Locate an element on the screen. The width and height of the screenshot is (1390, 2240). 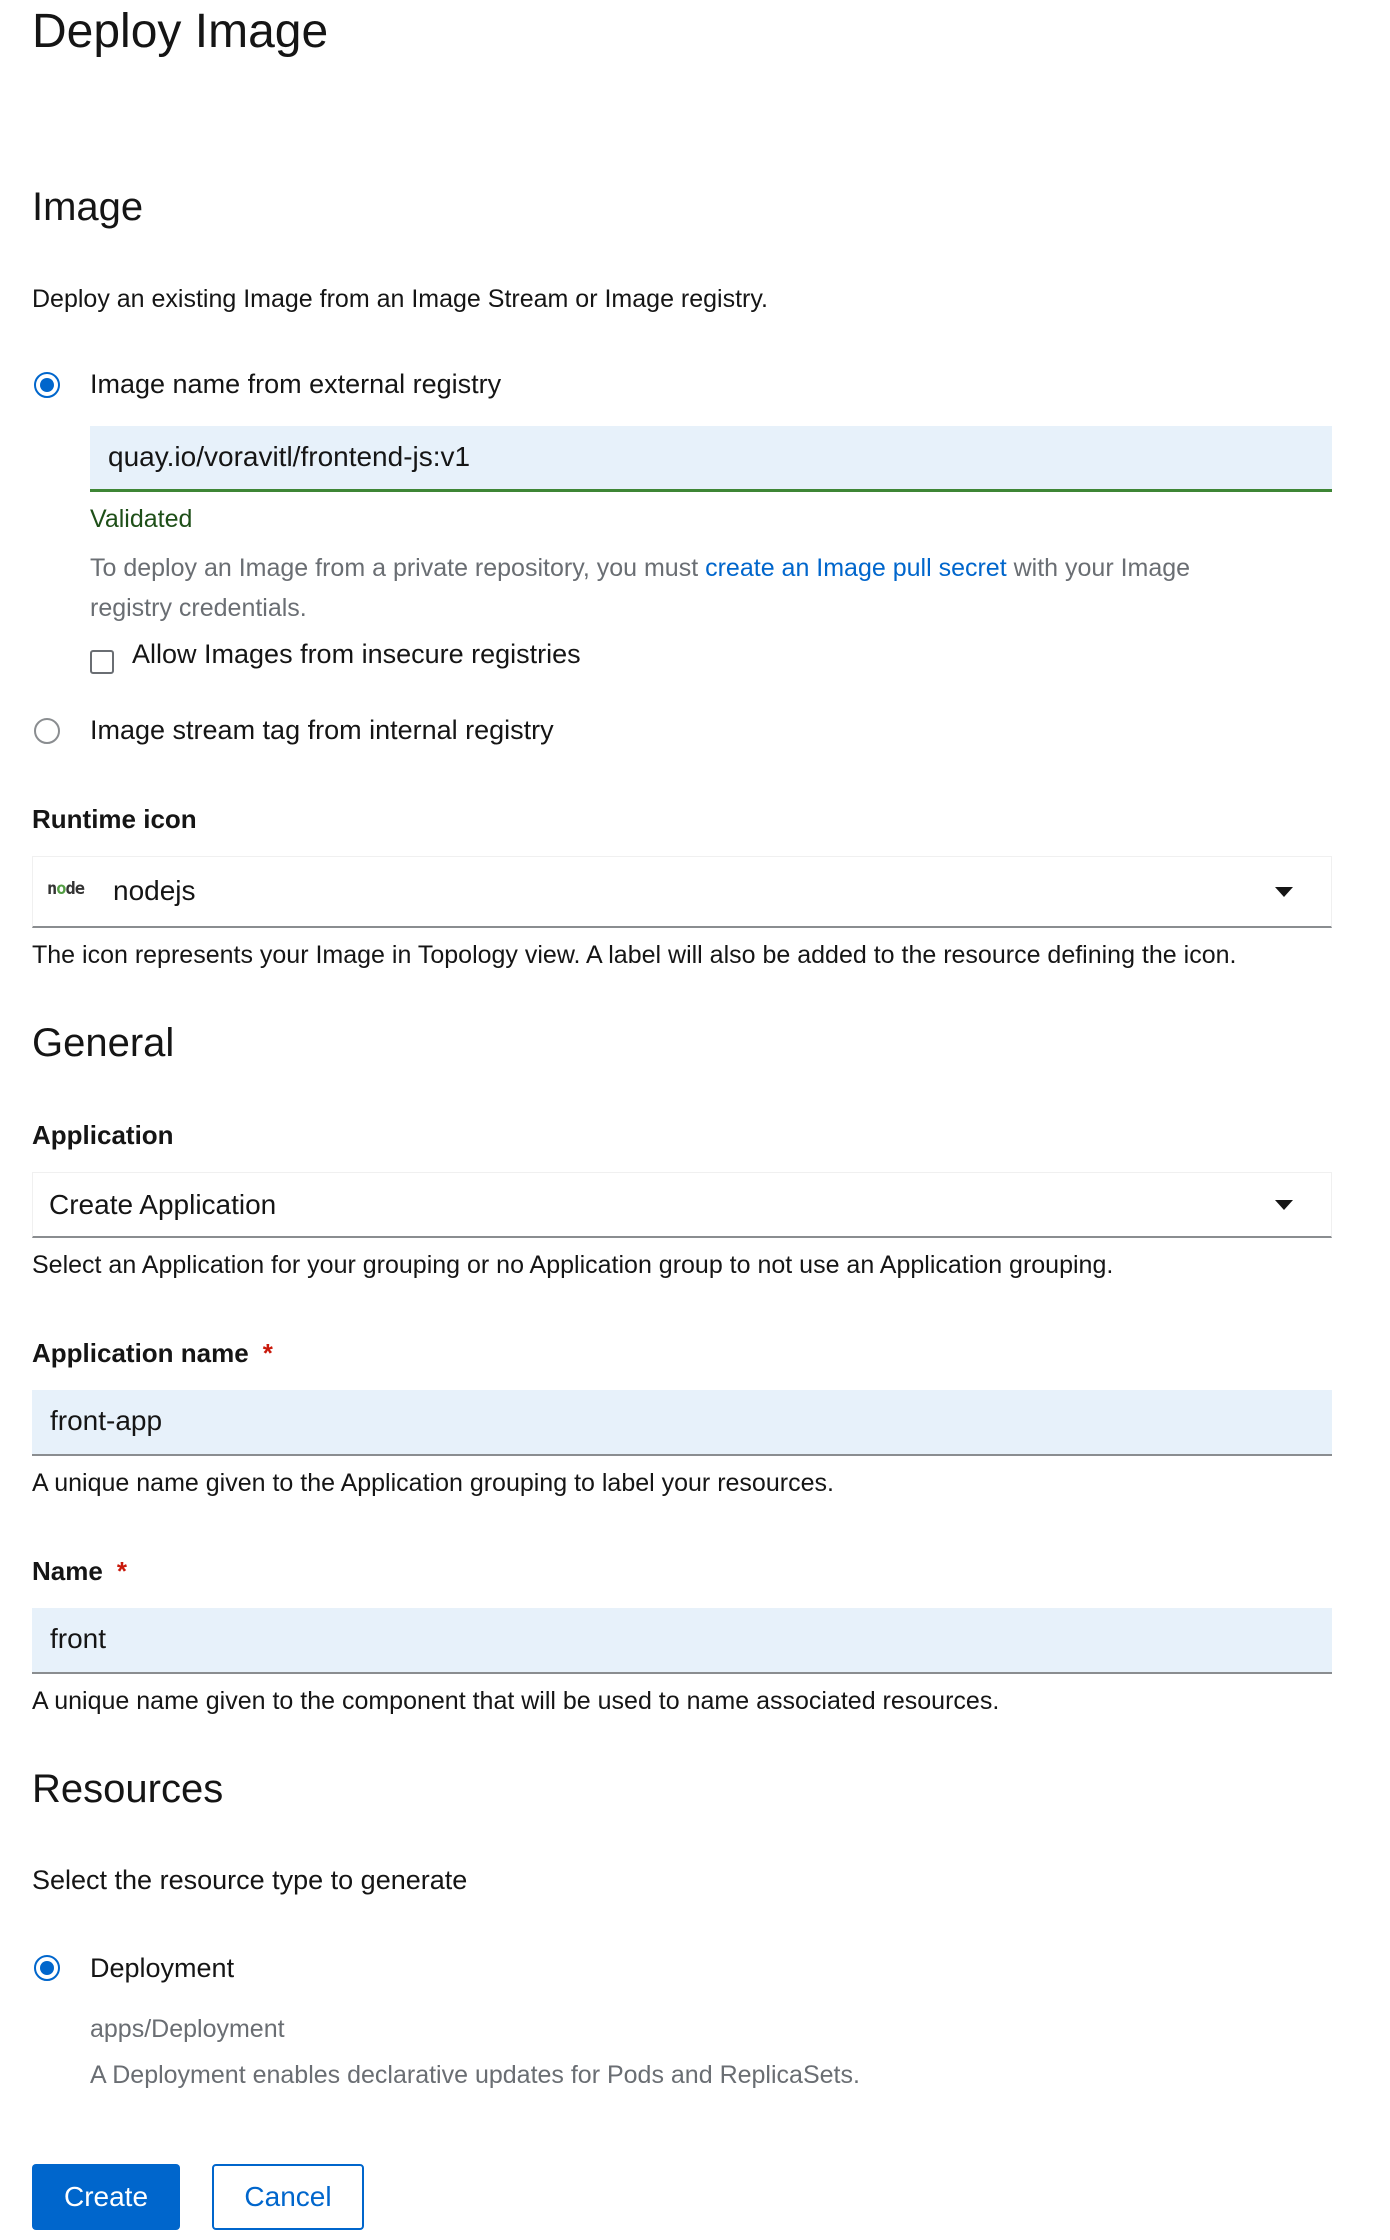
general-section-heading: General is located at coordinates (103, 1043).